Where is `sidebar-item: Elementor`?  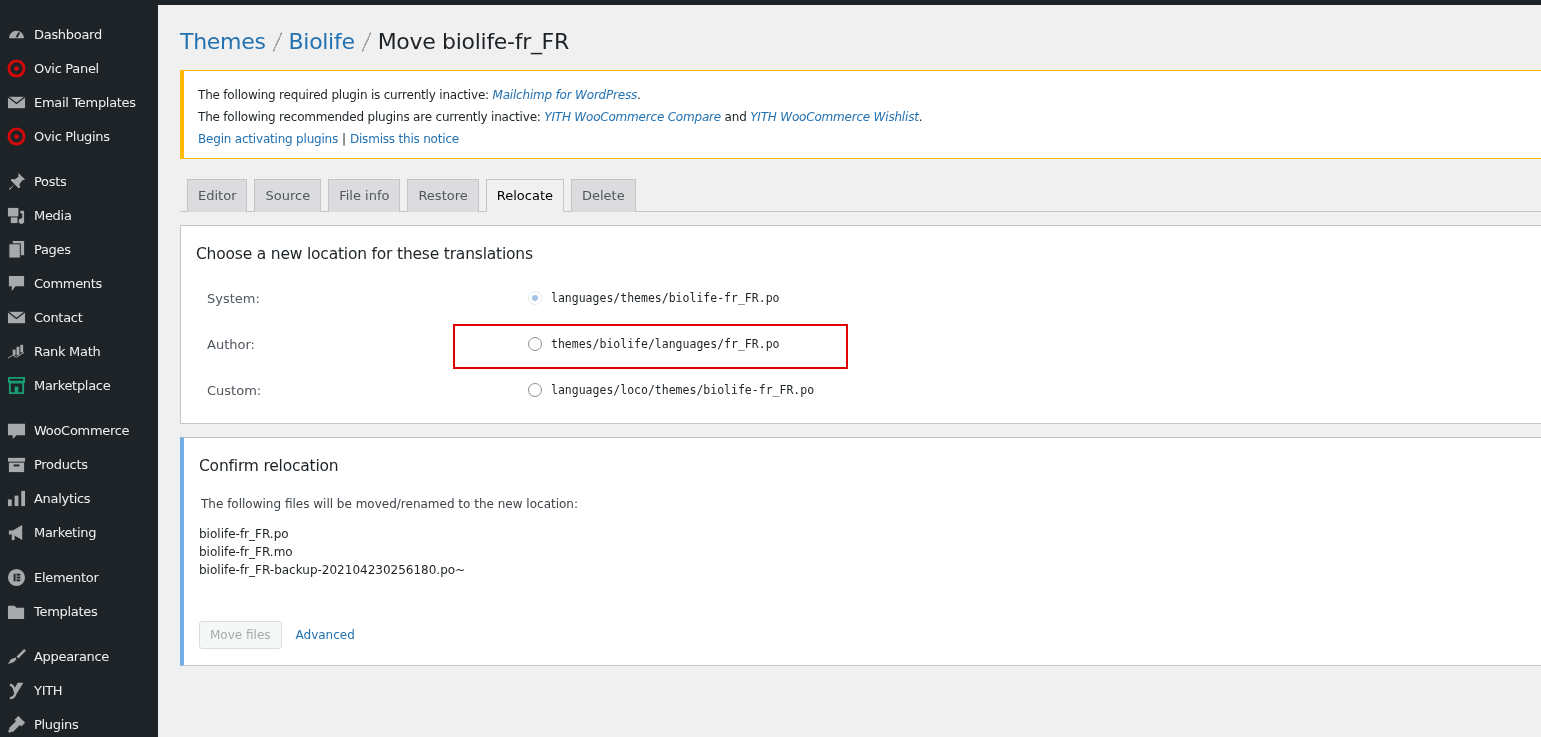
sidebar-item: Elementor is located at coordinates (79, 577).